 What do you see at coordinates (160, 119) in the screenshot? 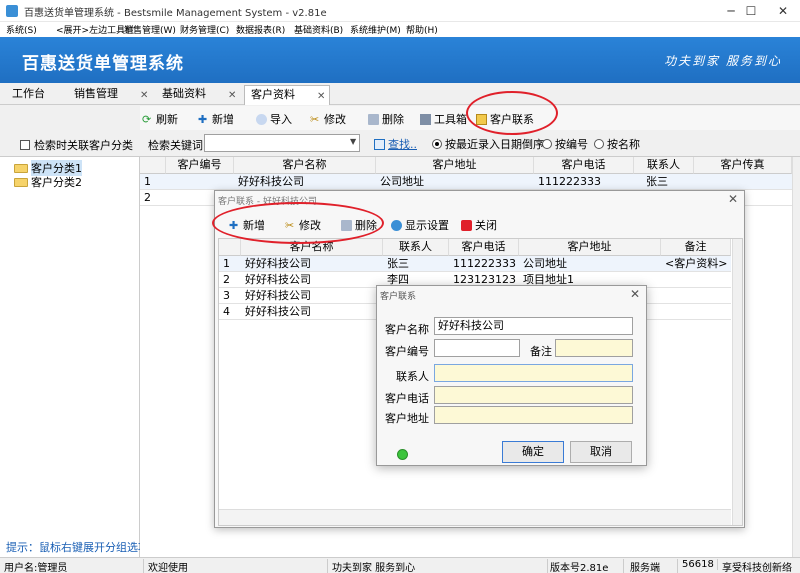
I see `refresh-button: ⟳ 刷新` at bounding box center [160, 119].